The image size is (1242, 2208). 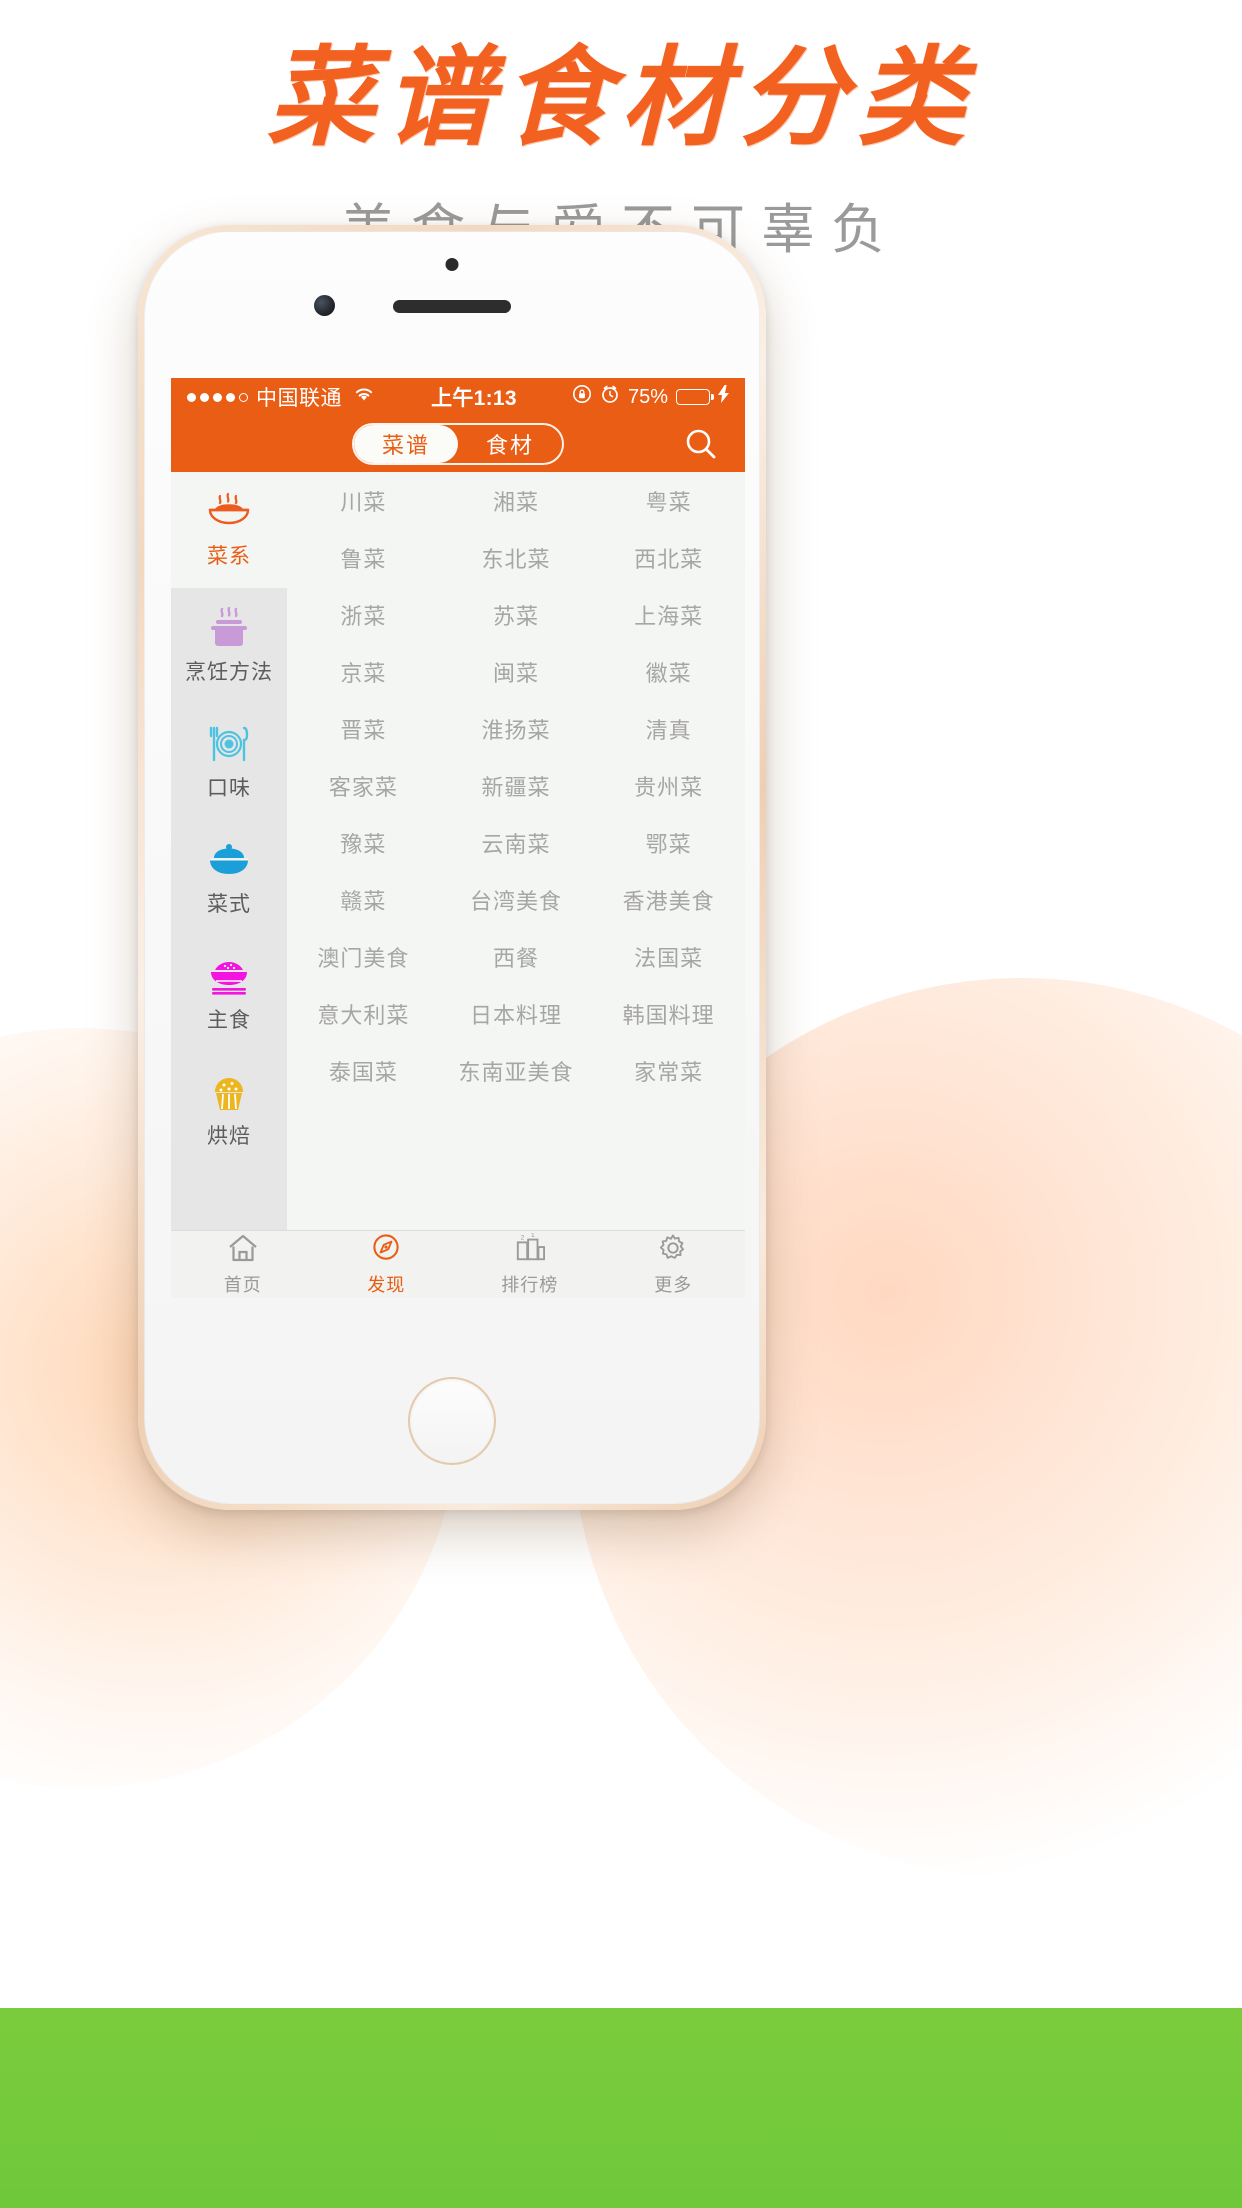 I want to click on rear-sensor-dot, so click(x=452, y=264).